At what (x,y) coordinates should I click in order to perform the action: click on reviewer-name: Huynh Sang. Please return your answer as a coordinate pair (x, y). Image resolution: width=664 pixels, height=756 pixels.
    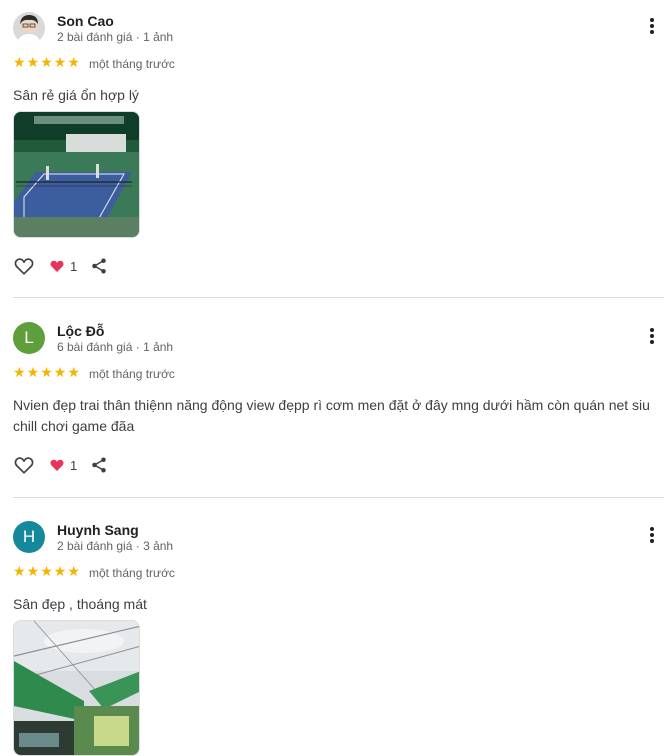
    Looking at the image, I should click on (98, 530).